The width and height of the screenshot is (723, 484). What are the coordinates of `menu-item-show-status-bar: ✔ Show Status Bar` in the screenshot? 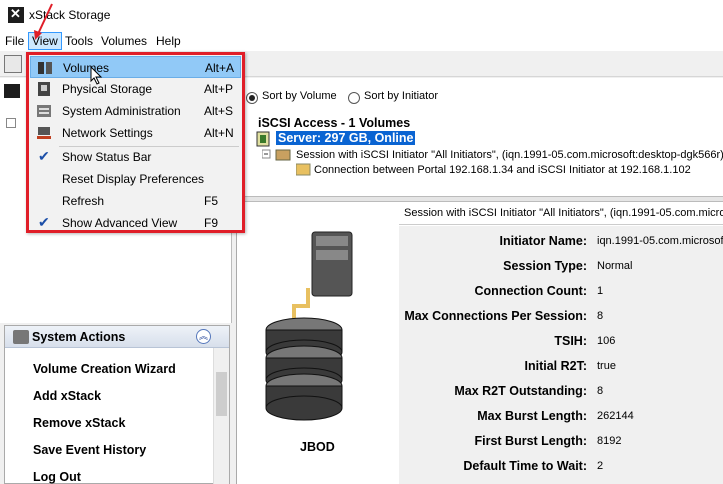 It's located at (135, 157).